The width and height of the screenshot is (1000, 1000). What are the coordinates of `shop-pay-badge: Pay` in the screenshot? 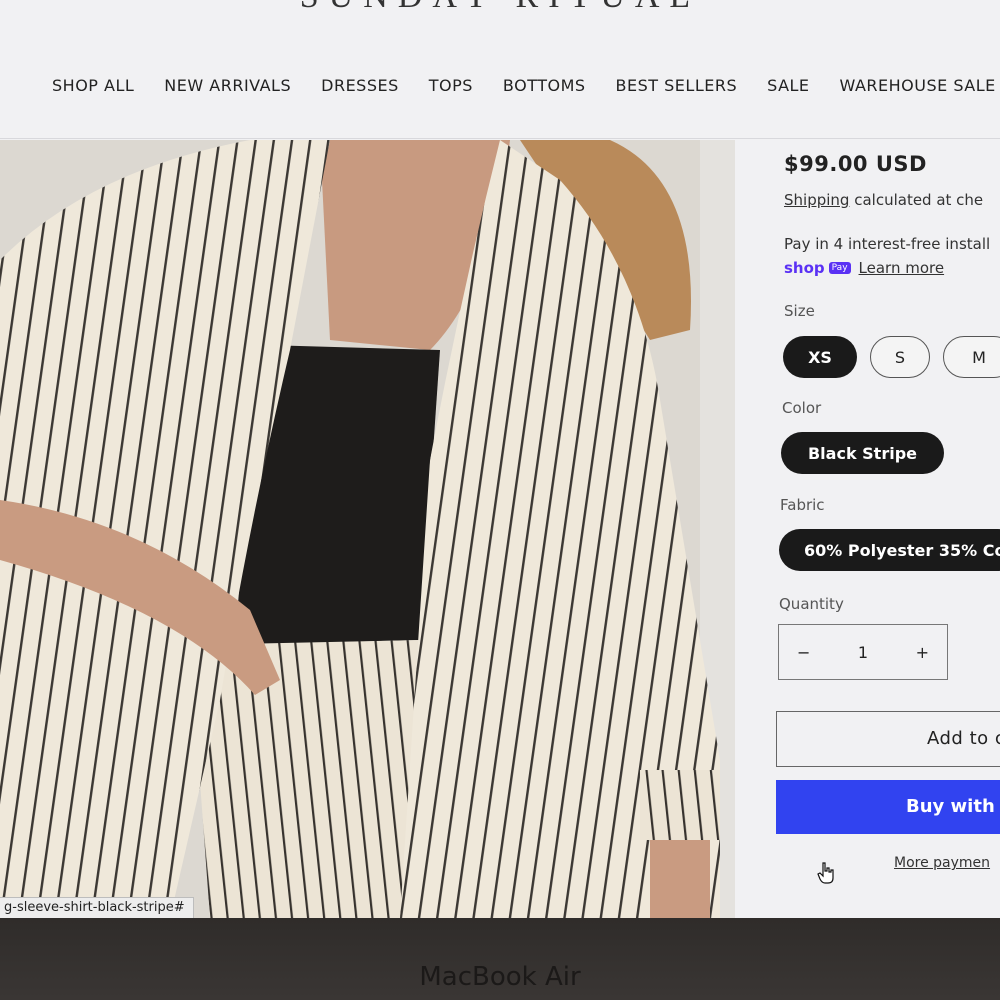 It's located at (839, 268).